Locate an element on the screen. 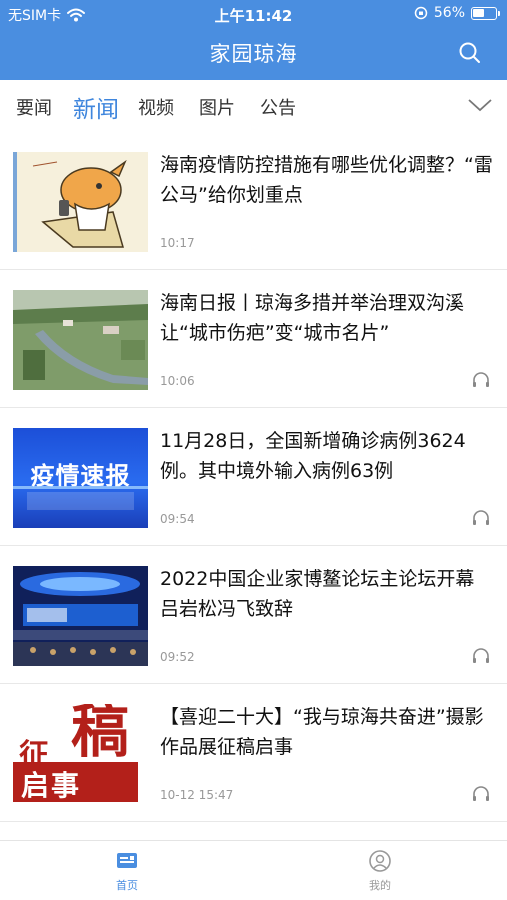 The image size is (507, 900). battery-icon is located at coordinates (485, 13).